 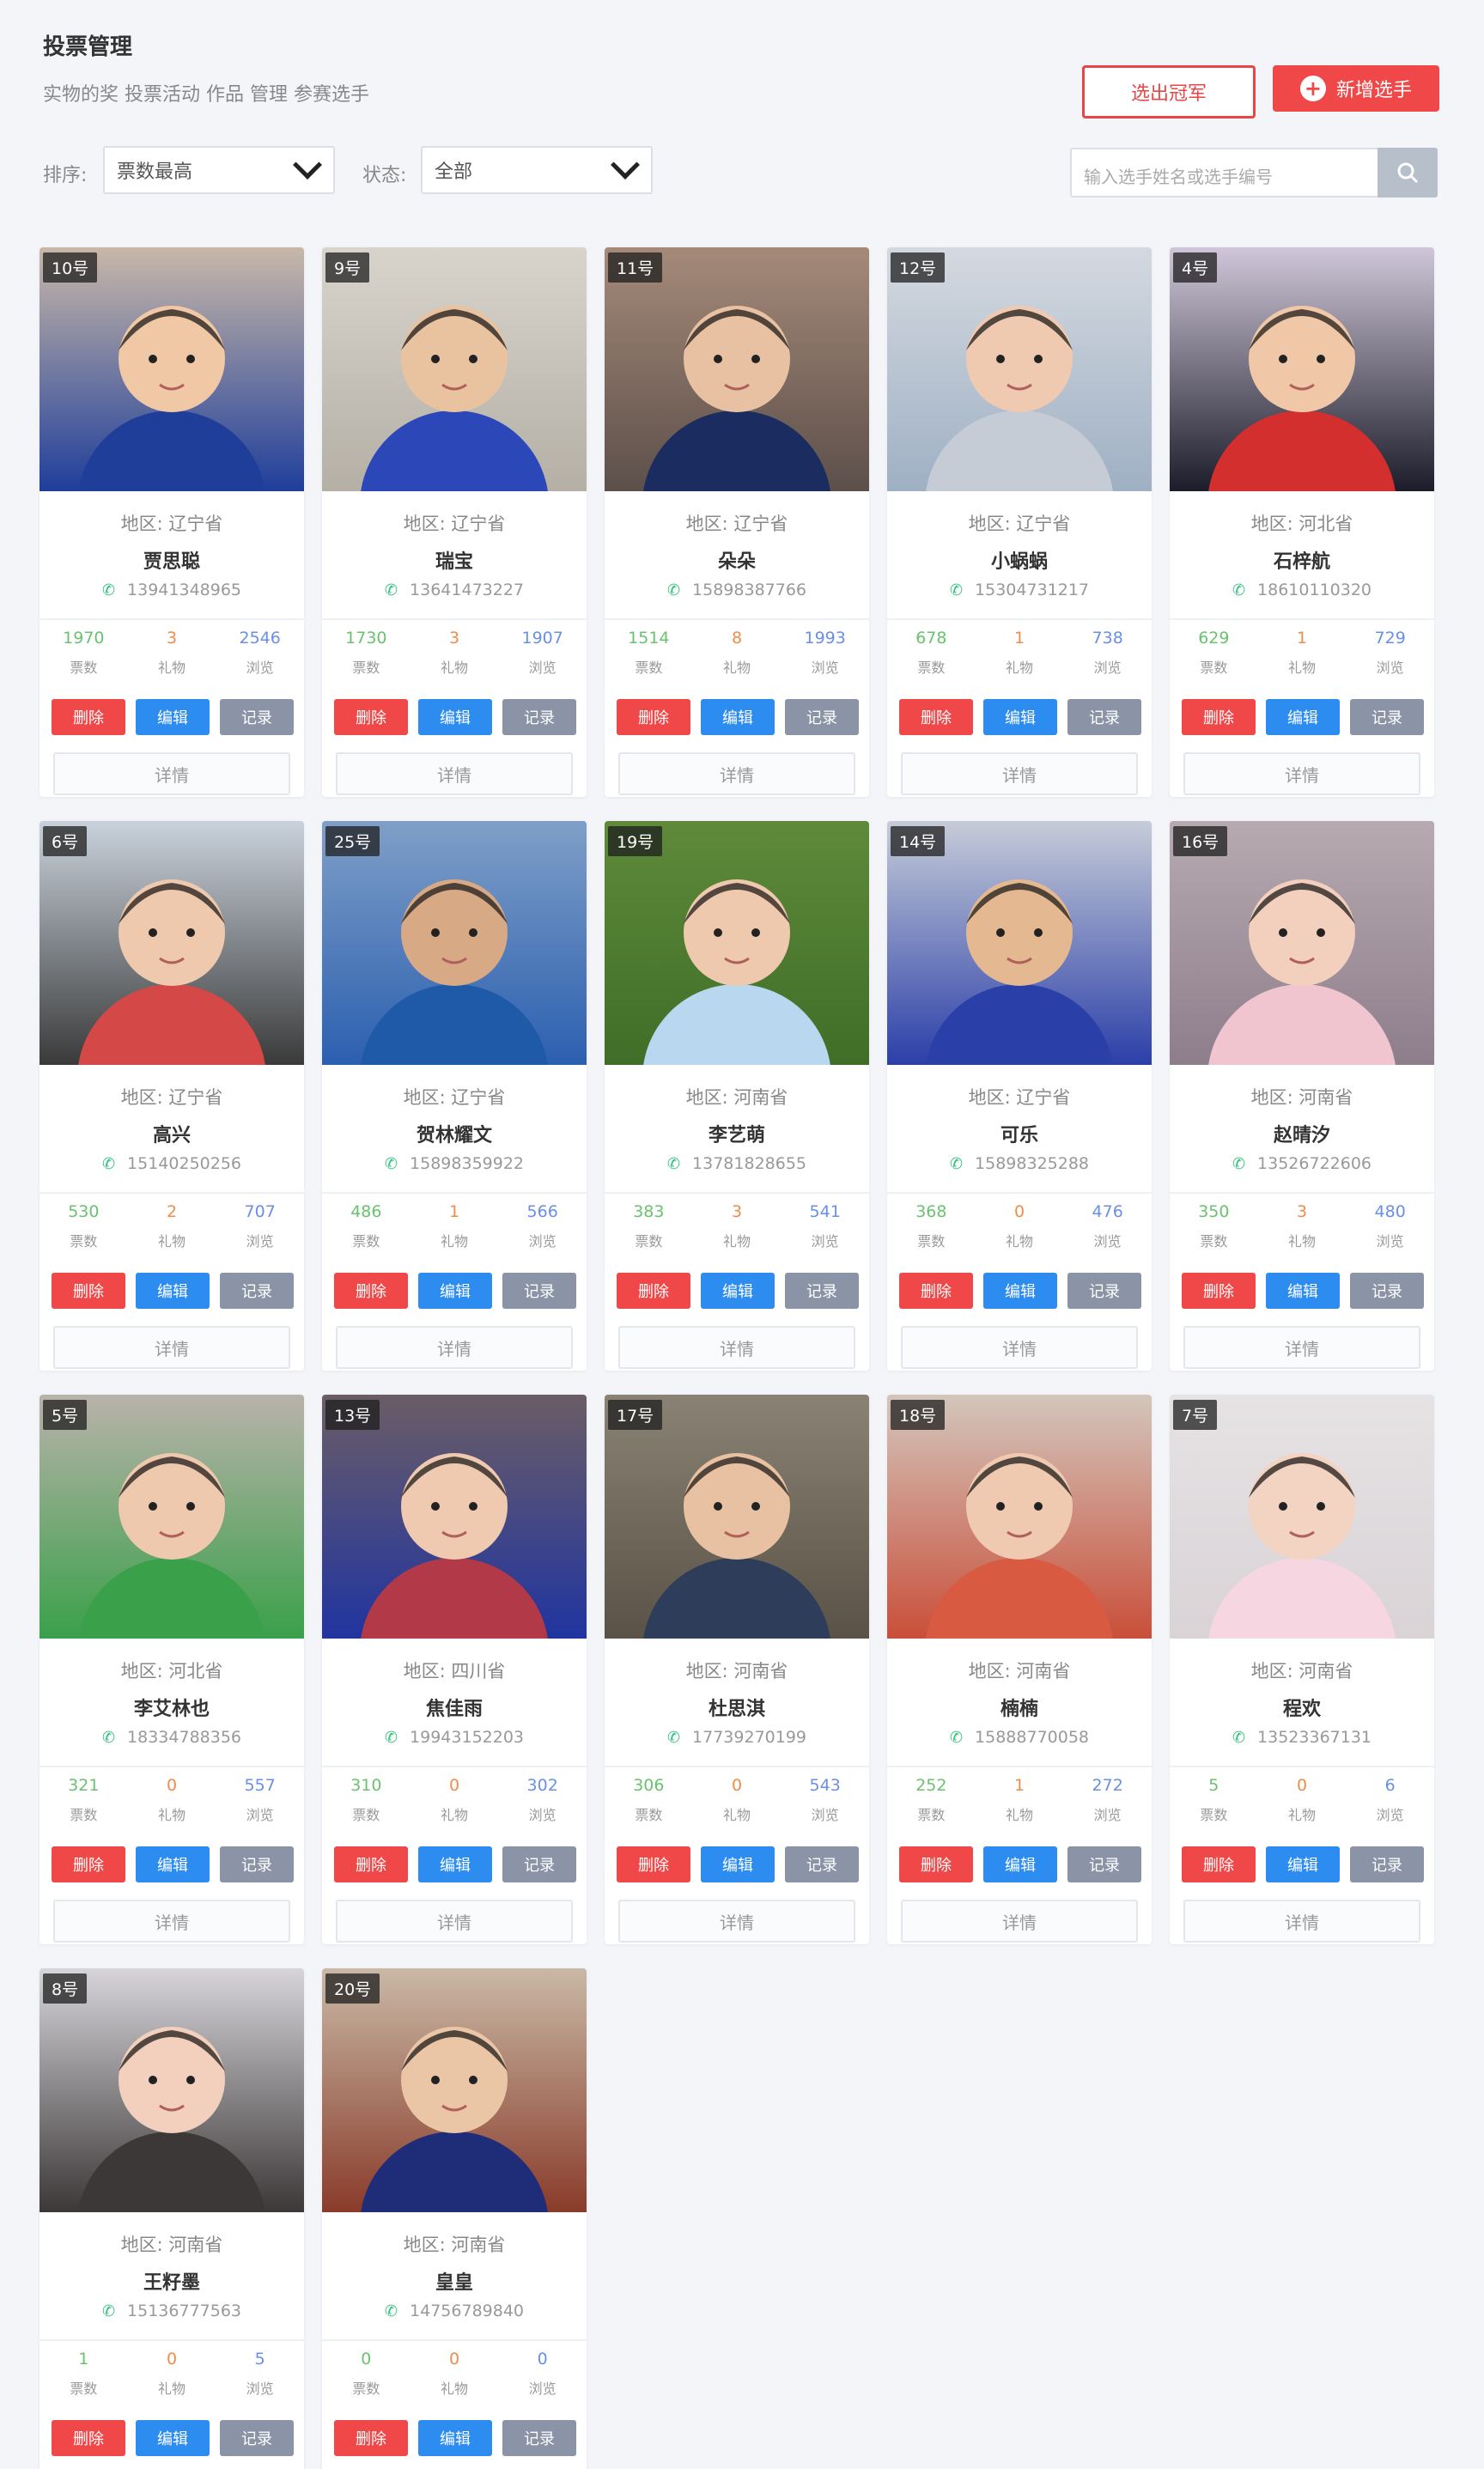 What do you see at coordinates (737, 1135) in the screenshot?
I see `contestant-name: 李艺萌` at bounding box center [737, 1135].